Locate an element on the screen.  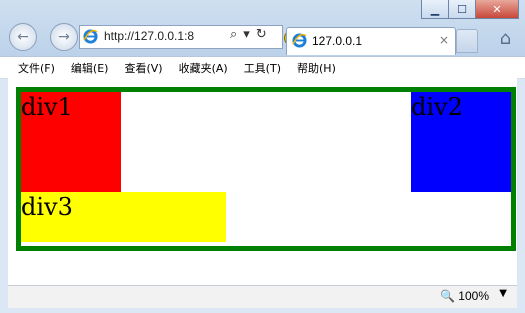
forward-arrow-icon: → is located at coordinates (64, 37).